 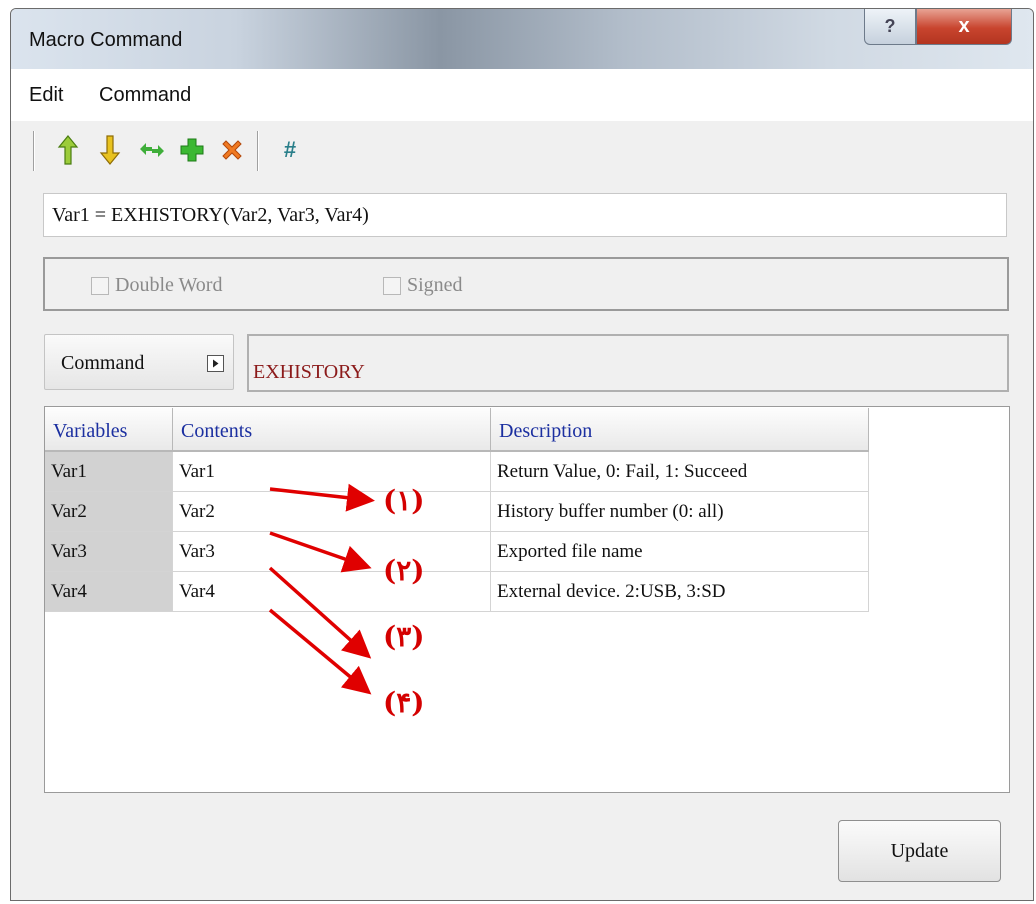 What do you see at coordinates (109, 430) in the screenshot?
I see `column-header-variables: Variables` at bounding box center [109, 430].